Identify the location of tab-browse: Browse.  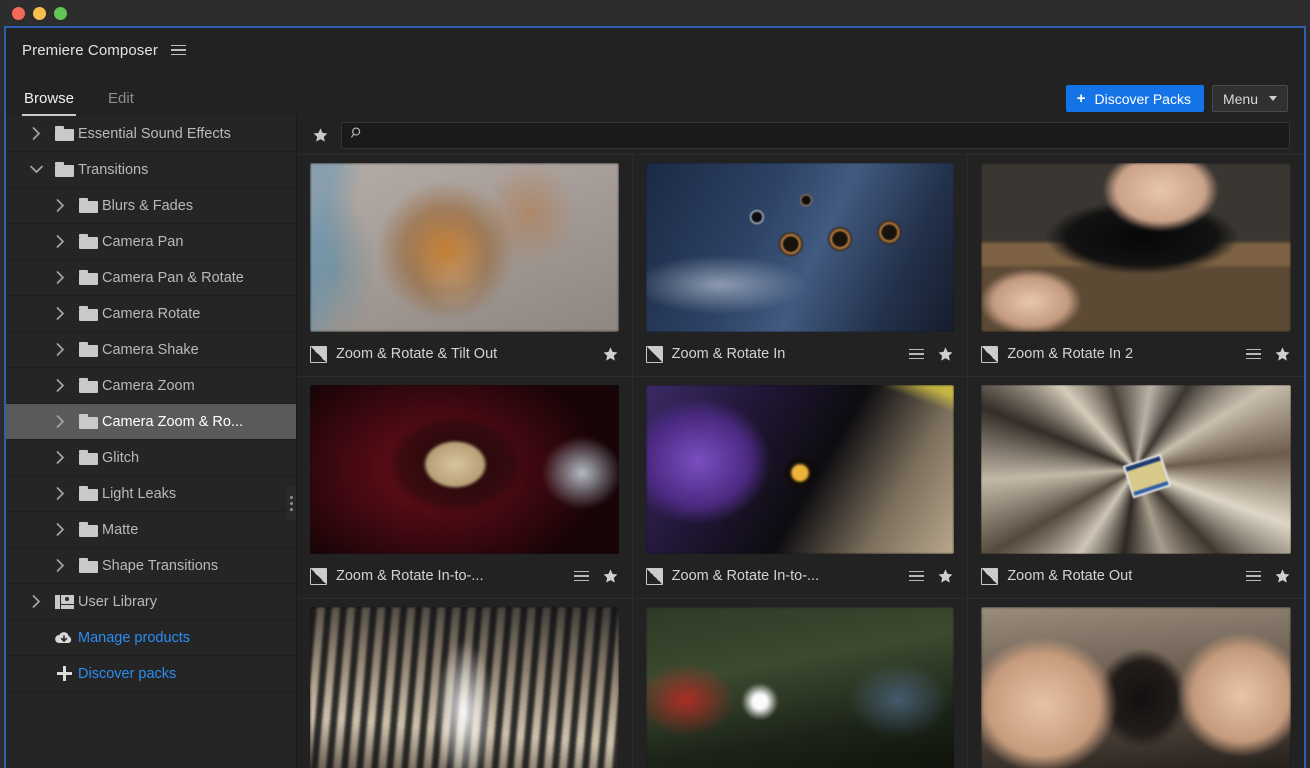
(49, 103).